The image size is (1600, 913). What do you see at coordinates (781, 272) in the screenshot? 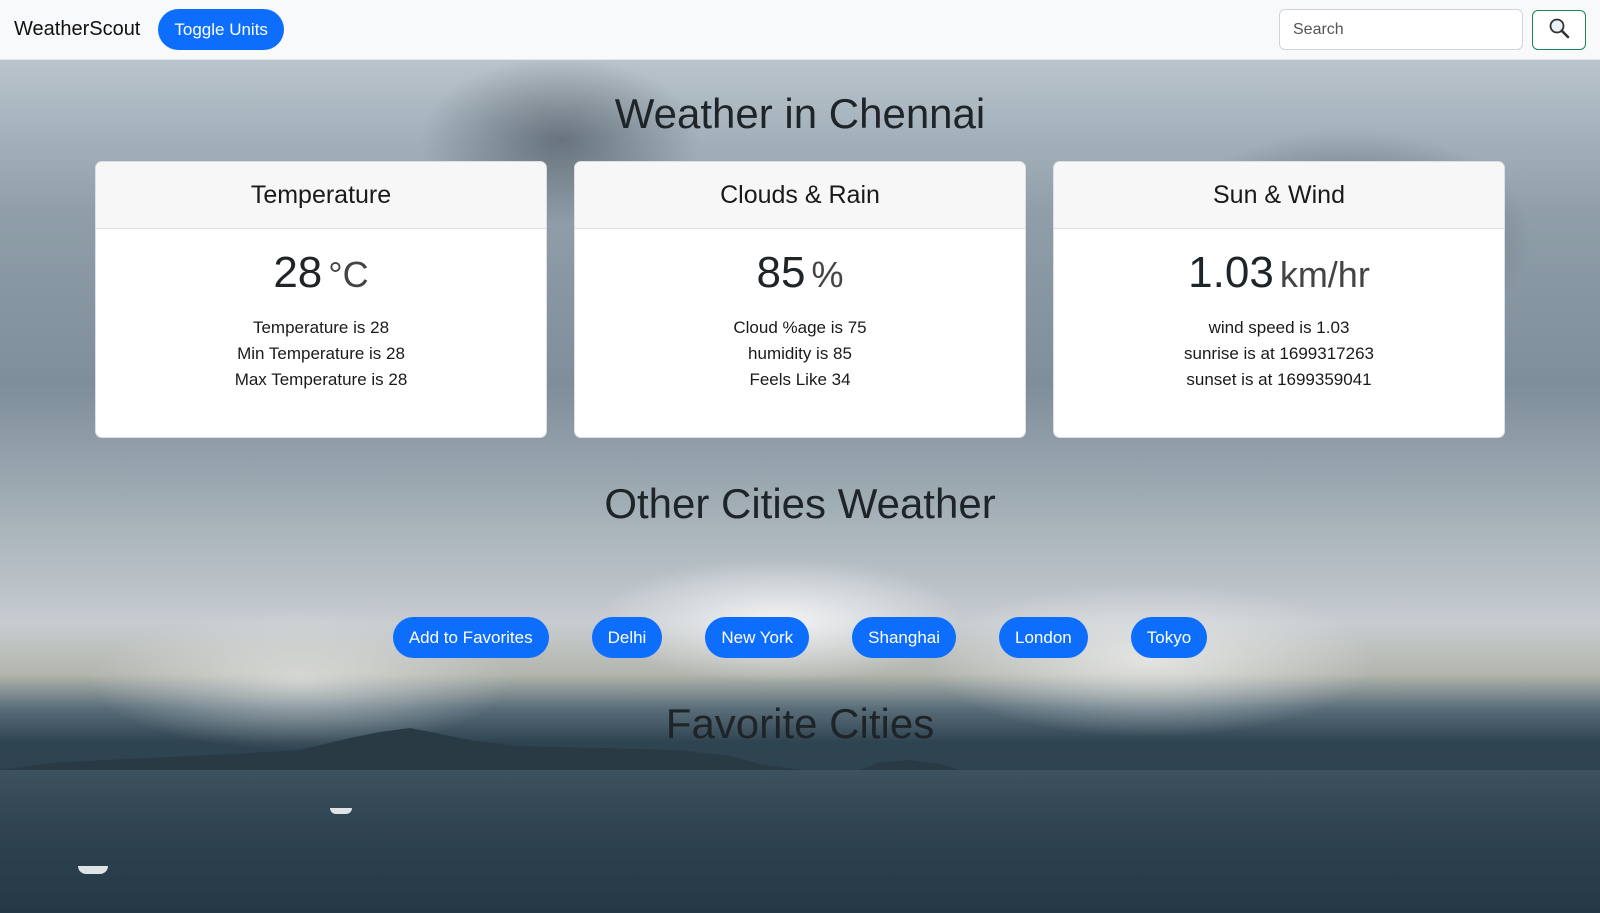
I see `value: 85` at bounding box center [781, 272].